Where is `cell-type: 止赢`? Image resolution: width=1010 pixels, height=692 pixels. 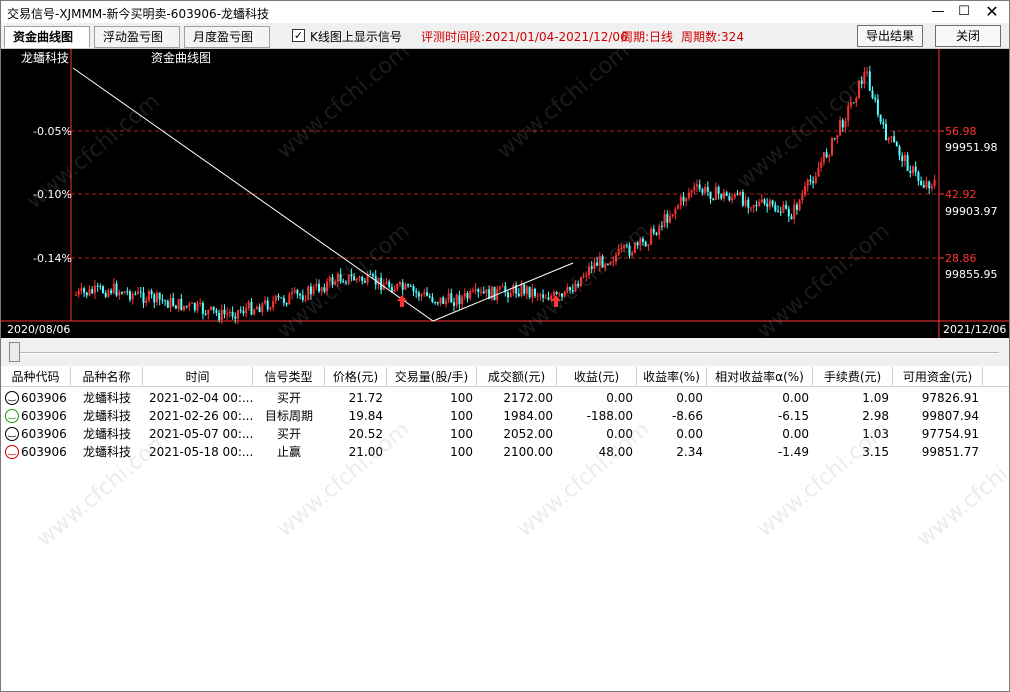 cell-type: 止赢 is located at coordinates (288, 452).